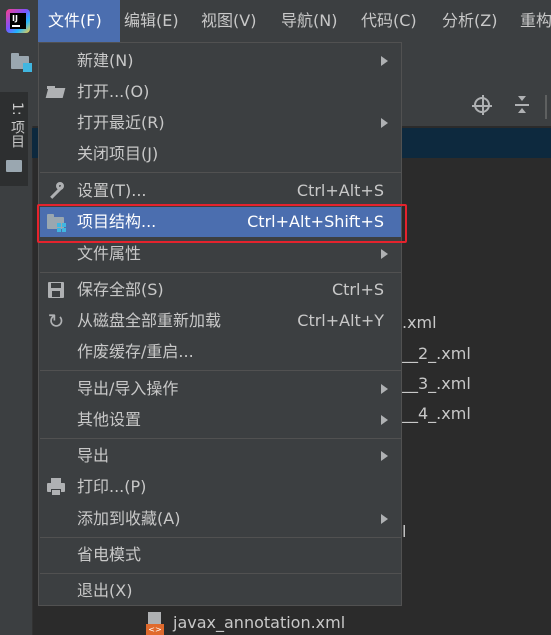 The width and height of the screenshot is (551, 635). Describe the element at coordinates (220, 92) in the screenshot. I see `menu-item-open: 打开...(O)` at that location.